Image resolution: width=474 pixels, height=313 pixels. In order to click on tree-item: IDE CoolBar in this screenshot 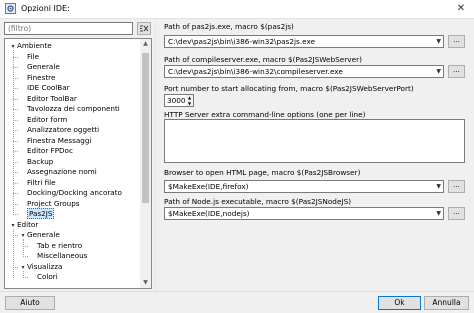, I will do `click(44, 88)`.